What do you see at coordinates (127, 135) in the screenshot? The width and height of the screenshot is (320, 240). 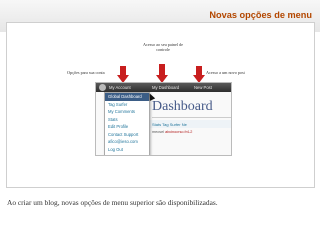 I see `menu-item-contact-support: Contact Support` at bounding box center [127, 135].